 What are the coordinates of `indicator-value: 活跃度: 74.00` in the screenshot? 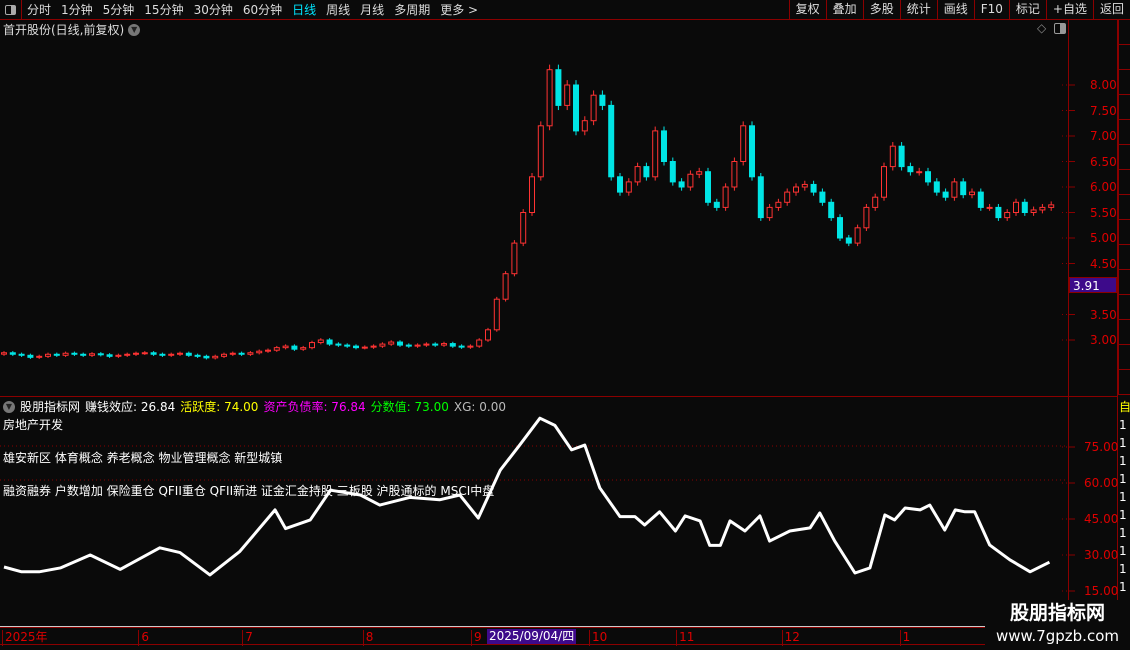 It's located at (219, 407).